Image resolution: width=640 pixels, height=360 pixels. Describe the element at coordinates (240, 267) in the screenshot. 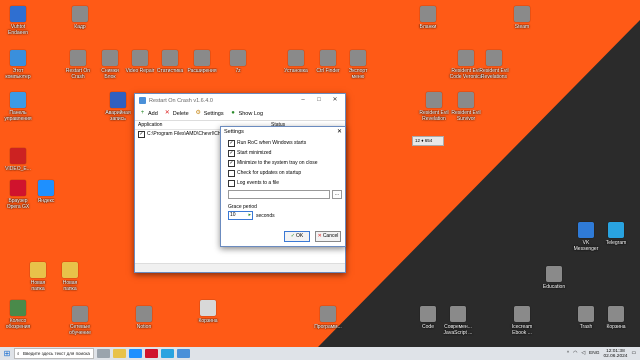

I see `window-statusbar` at that location.